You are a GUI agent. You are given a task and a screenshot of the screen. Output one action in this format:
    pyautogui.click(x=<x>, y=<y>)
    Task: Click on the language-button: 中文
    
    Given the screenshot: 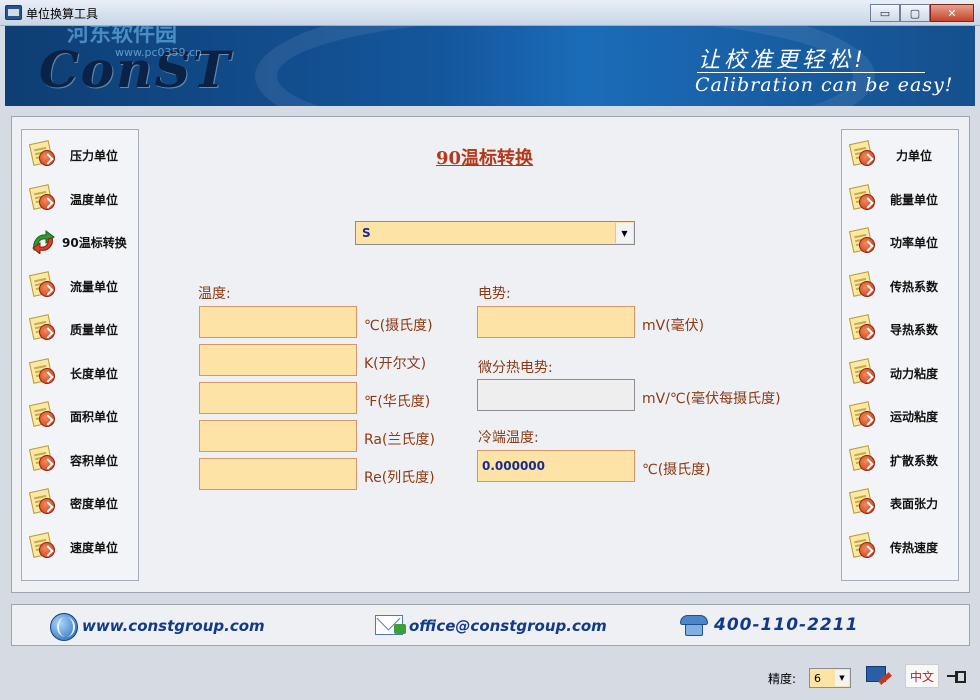 What is the action you would take?
    pyautogui.click(x=922, y=676)
    